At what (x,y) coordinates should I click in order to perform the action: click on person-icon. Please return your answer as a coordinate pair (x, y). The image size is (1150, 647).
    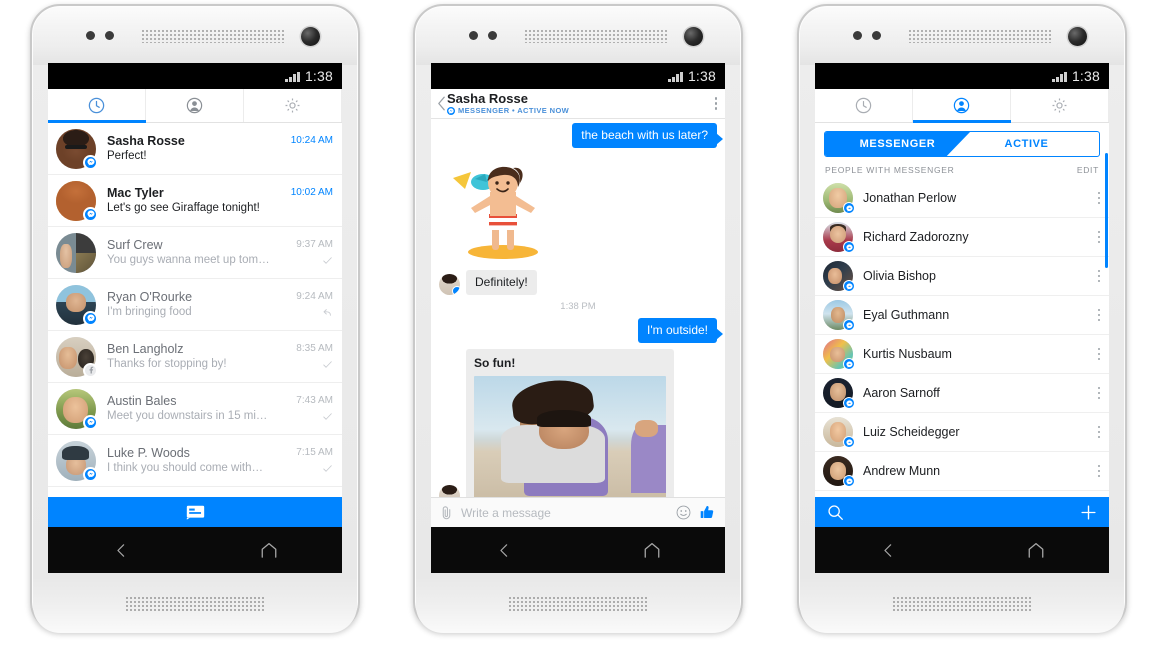
    Looking at the image, I should click on (961, 105).